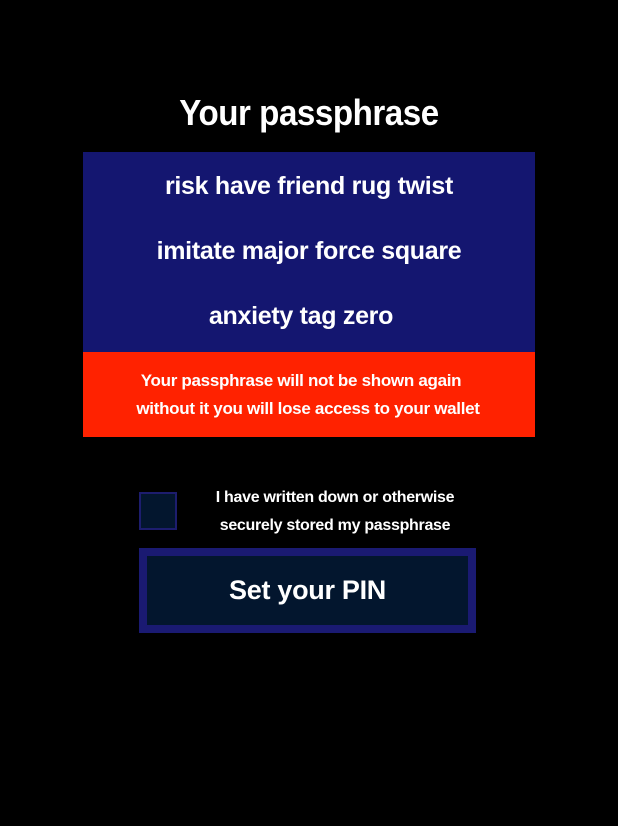  What do you see at coordinates (301, 316) in the screenshot?
I see `passphrase-line-3: anxiety tag zero` at bounding box center [301, 316].